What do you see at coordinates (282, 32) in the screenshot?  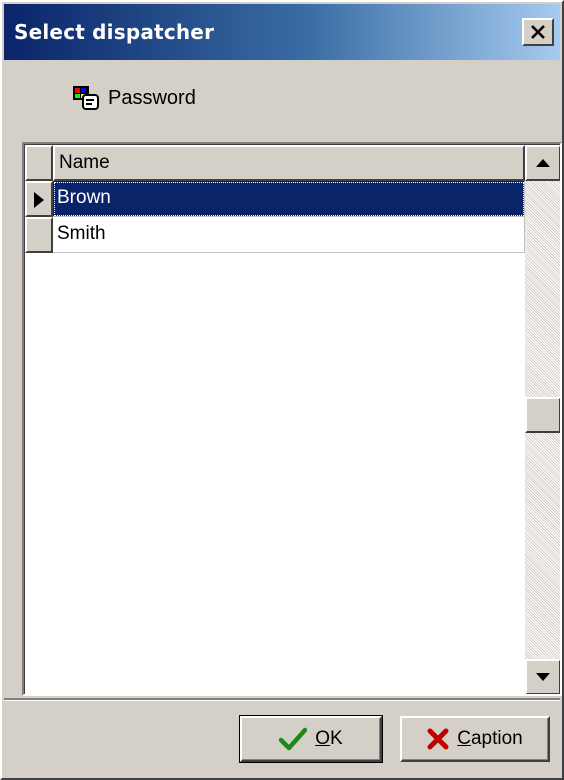 I see `title-bar: Select dispatcher` at bounding box center [282, 32].